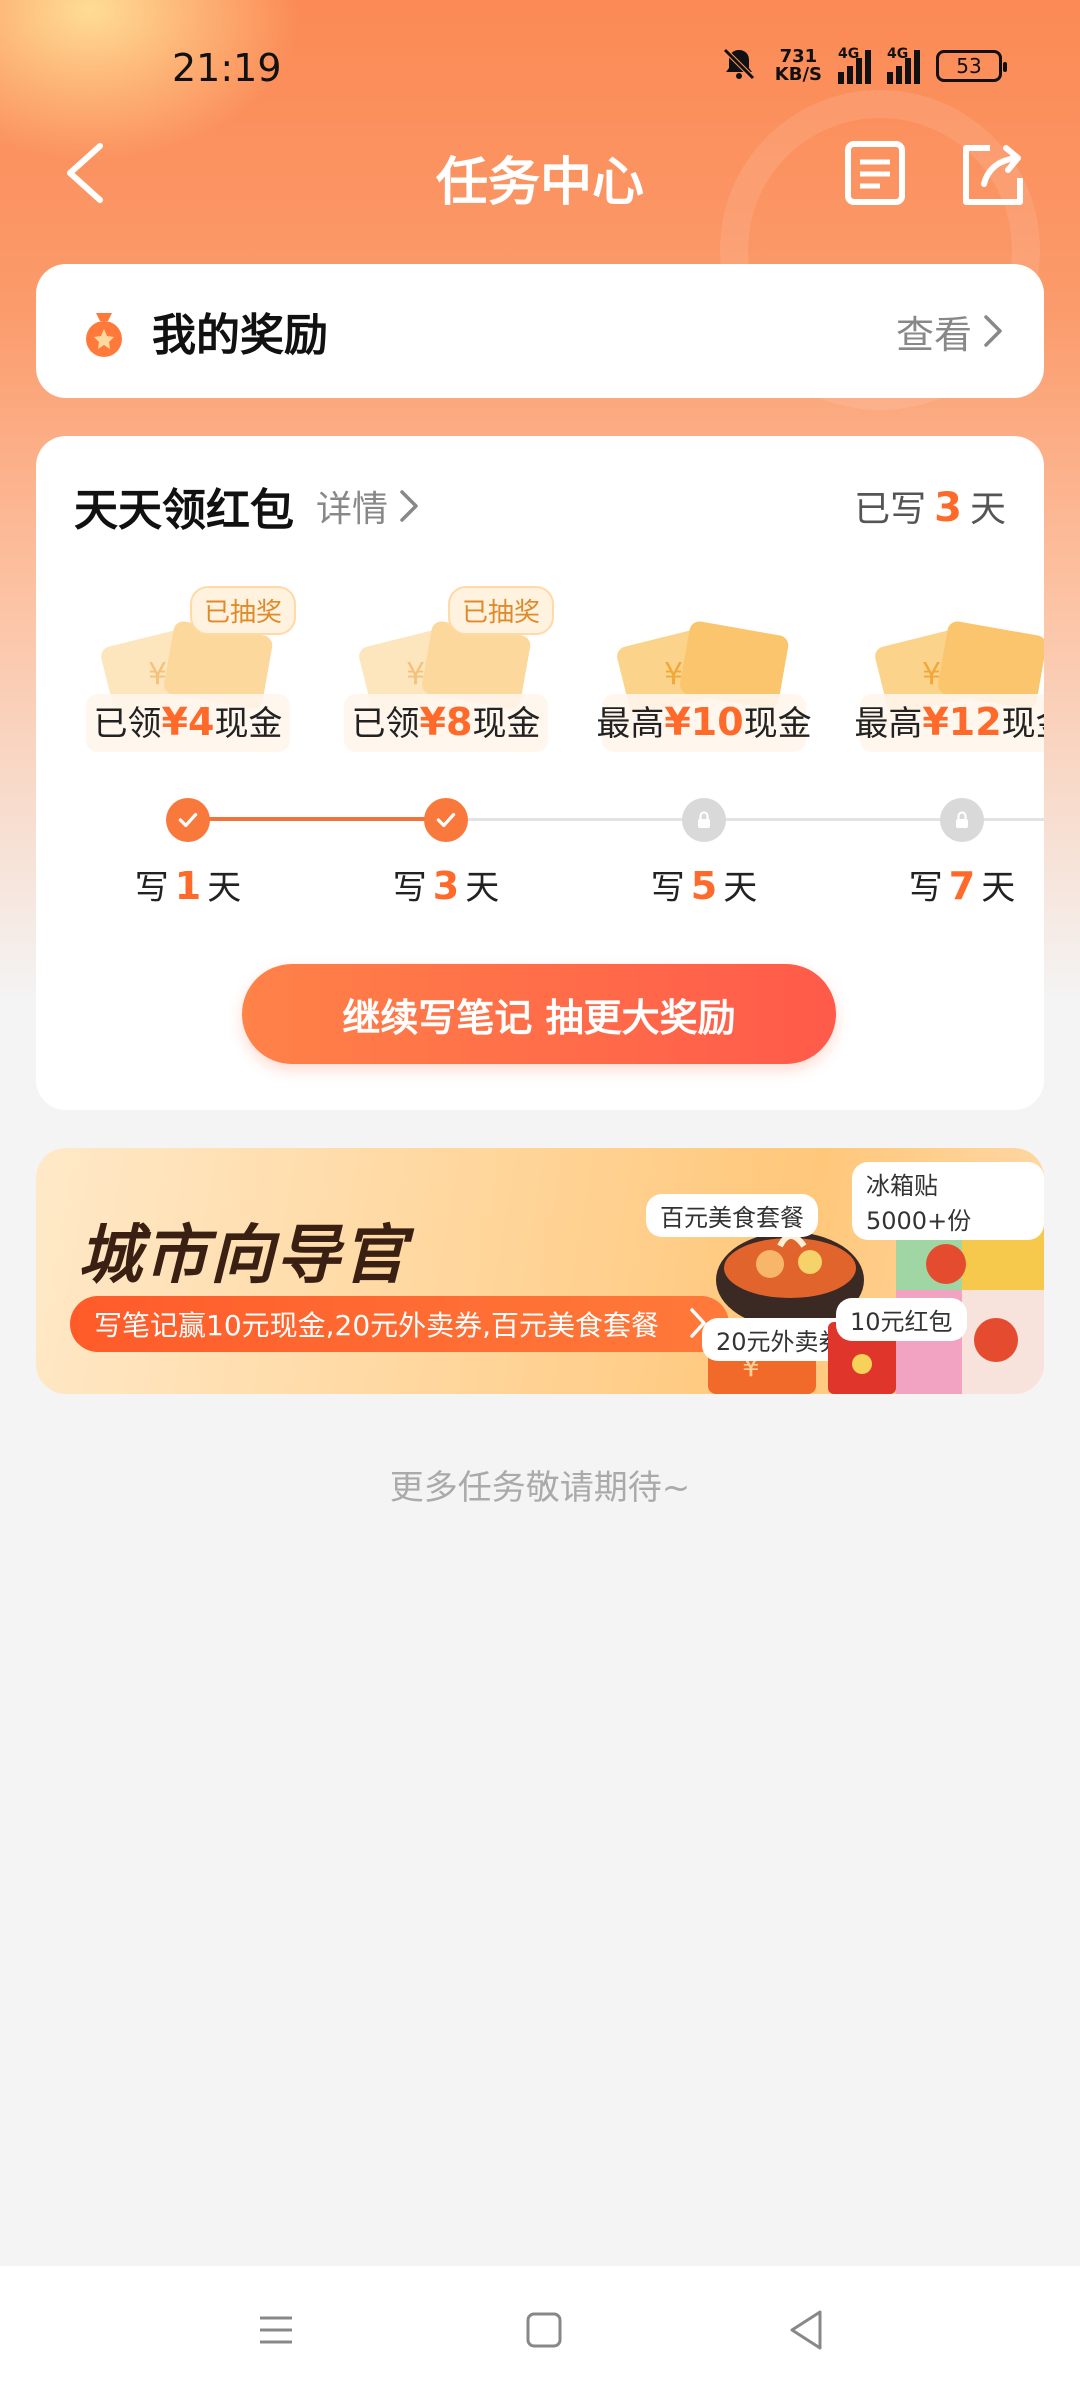 This screenshot has height=2400, width=1080. Describe the element at coordinates (540, 842) in the screenshot. I see `progress-track: 写1天 写3天 写5天 写7天` at that location.